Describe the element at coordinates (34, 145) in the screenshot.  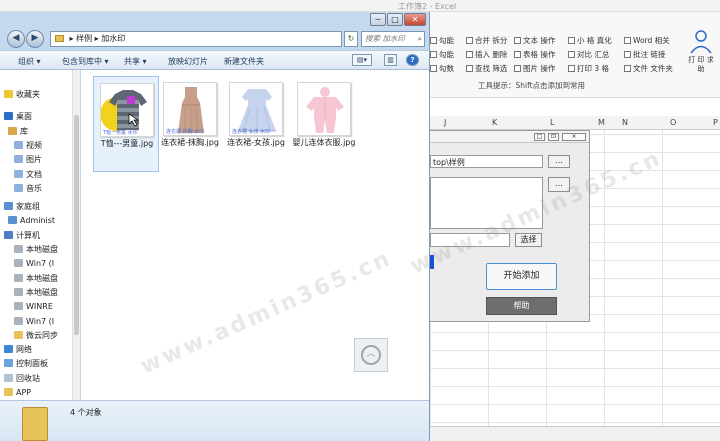
I see `nav-item-label: 视频` at that location.